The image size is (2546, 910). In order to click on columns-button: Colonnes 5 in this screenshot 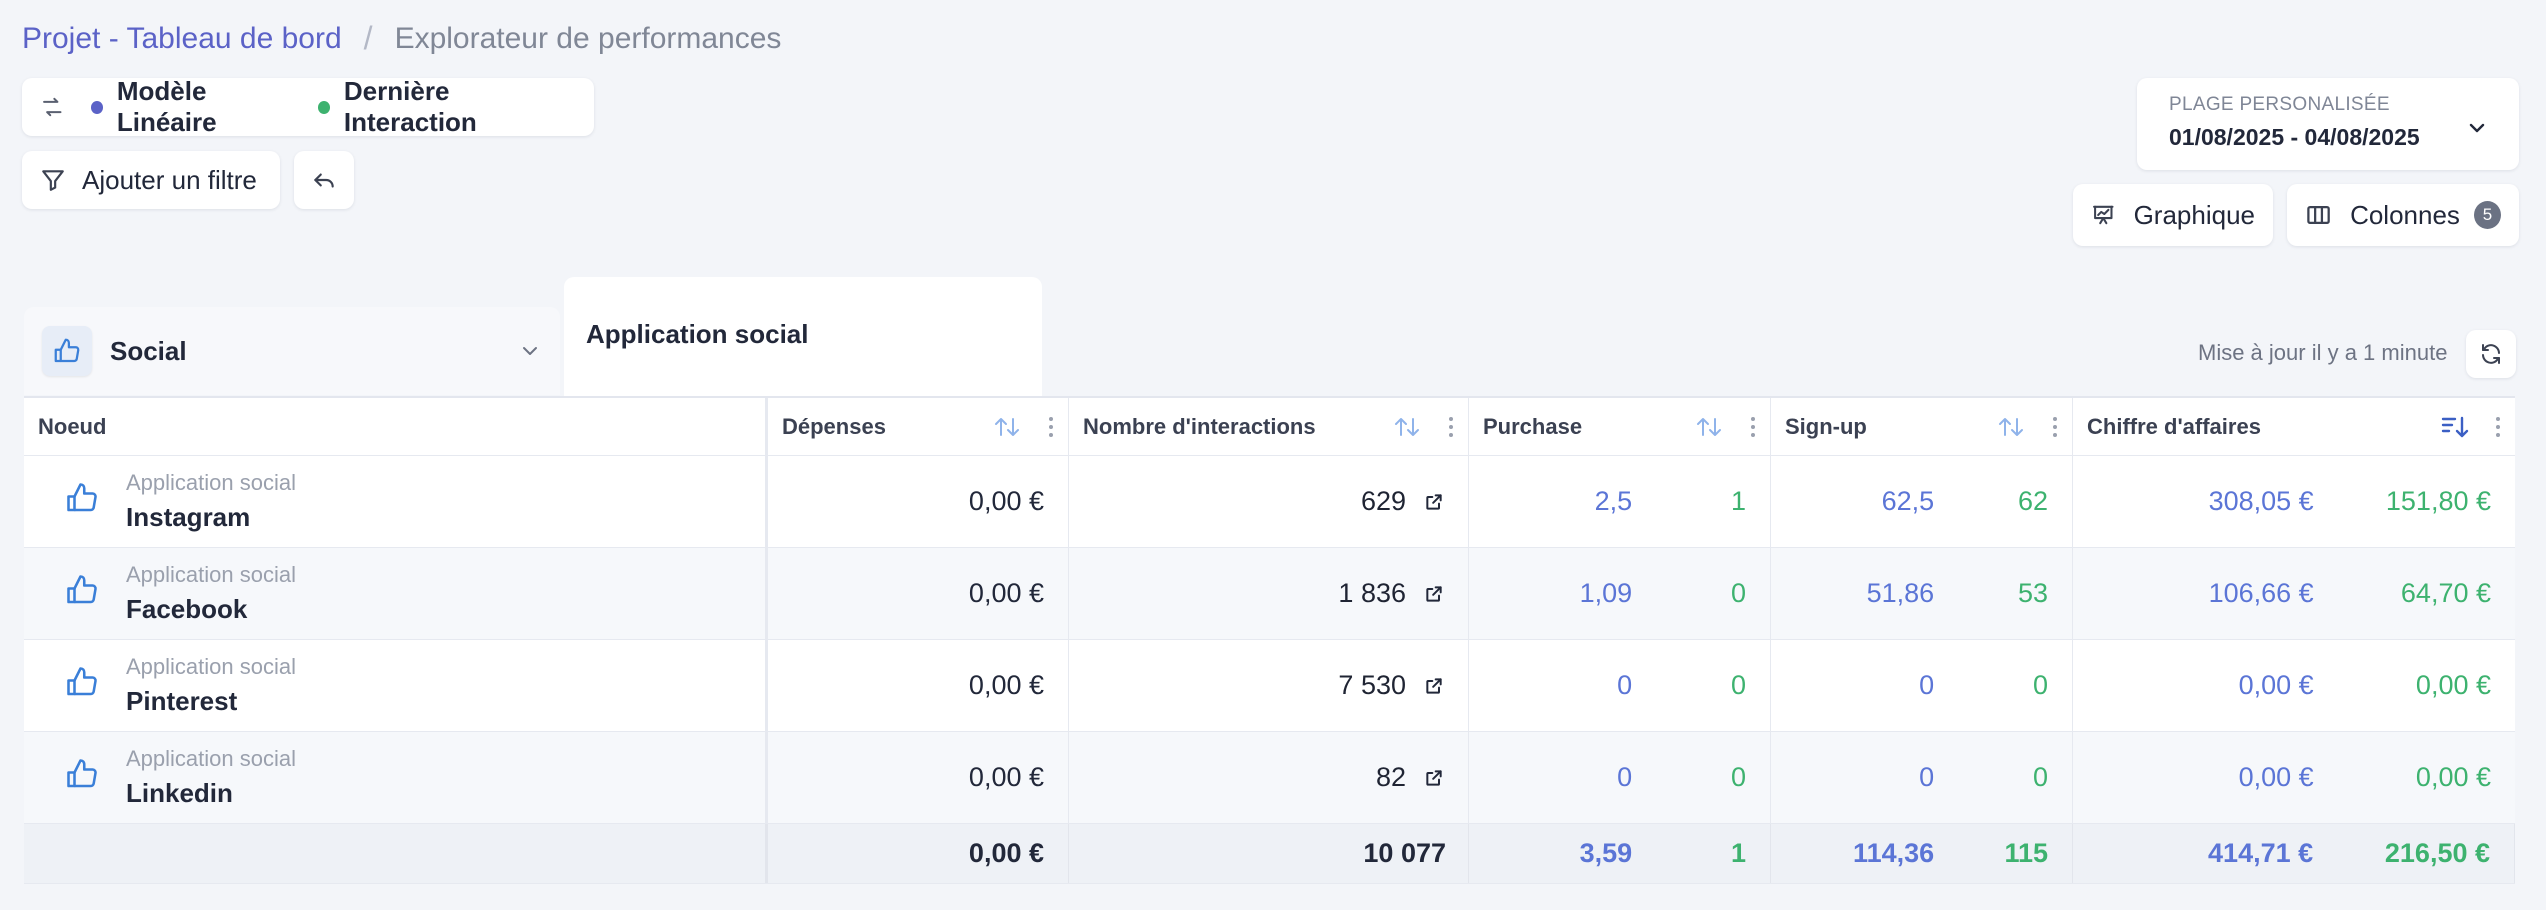, I will do `click(2403, 215)`.